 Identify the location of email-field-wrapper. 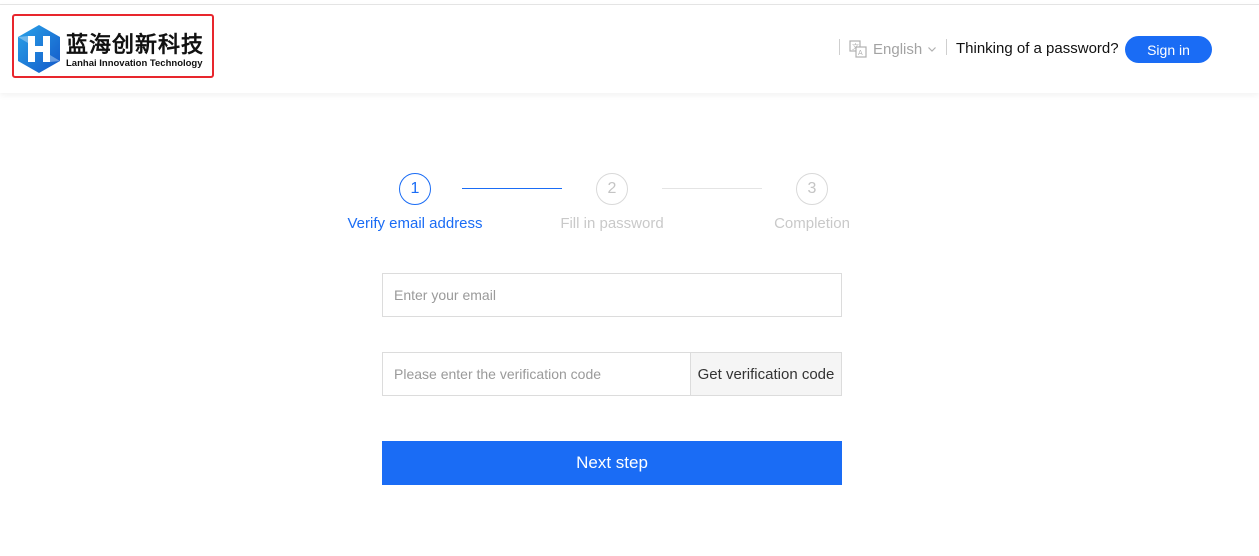
(612, 295).